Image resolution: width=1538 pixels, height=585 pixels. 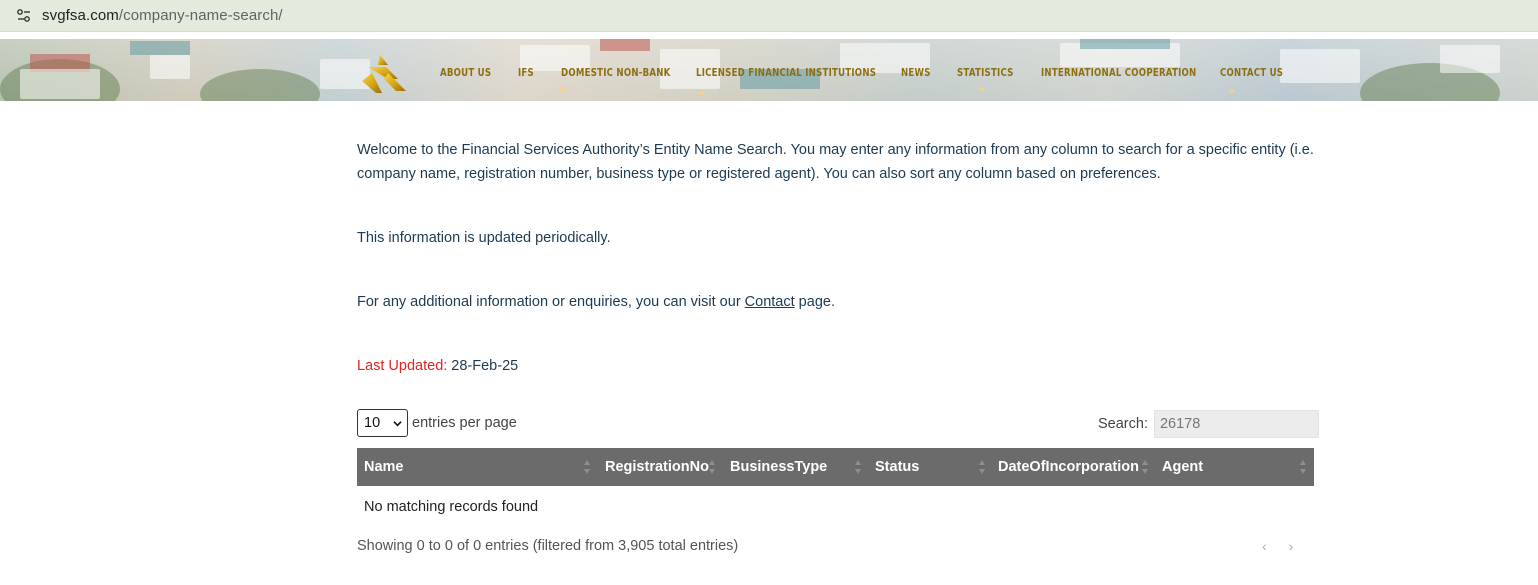 I want to click on entries-per-page-label: entries per page, so click(x=464, y=423).